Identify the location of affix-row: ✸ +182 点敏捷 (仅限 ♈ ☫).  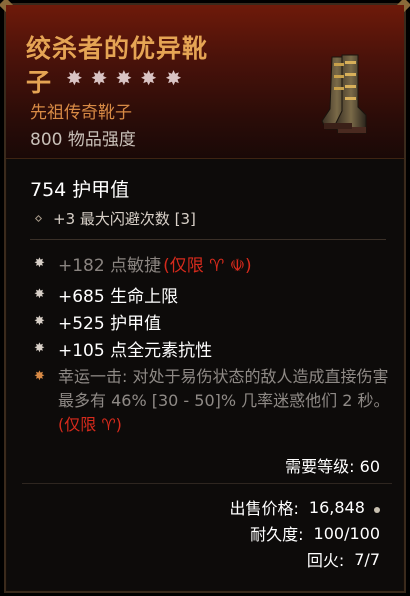
(143, 263).